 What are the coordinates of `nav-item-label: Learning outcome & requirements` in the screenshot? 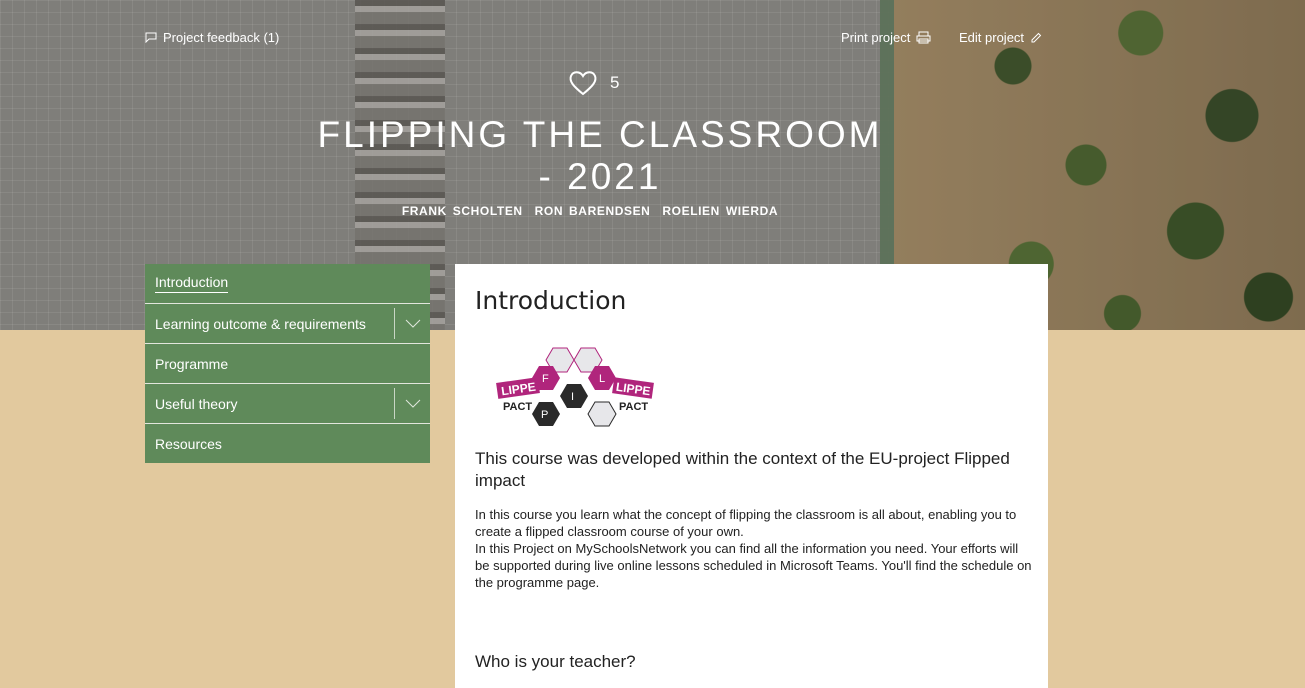 It's located at (260, 323).